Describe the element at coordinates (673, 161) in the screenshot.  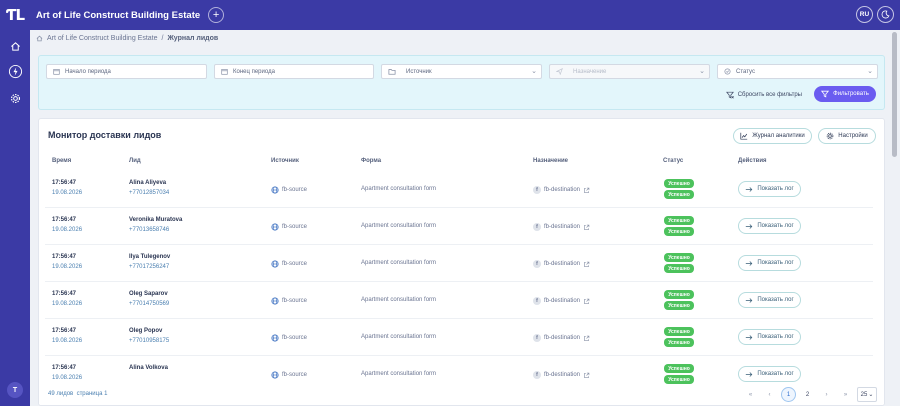
I see `column-header: Статус` at that location.